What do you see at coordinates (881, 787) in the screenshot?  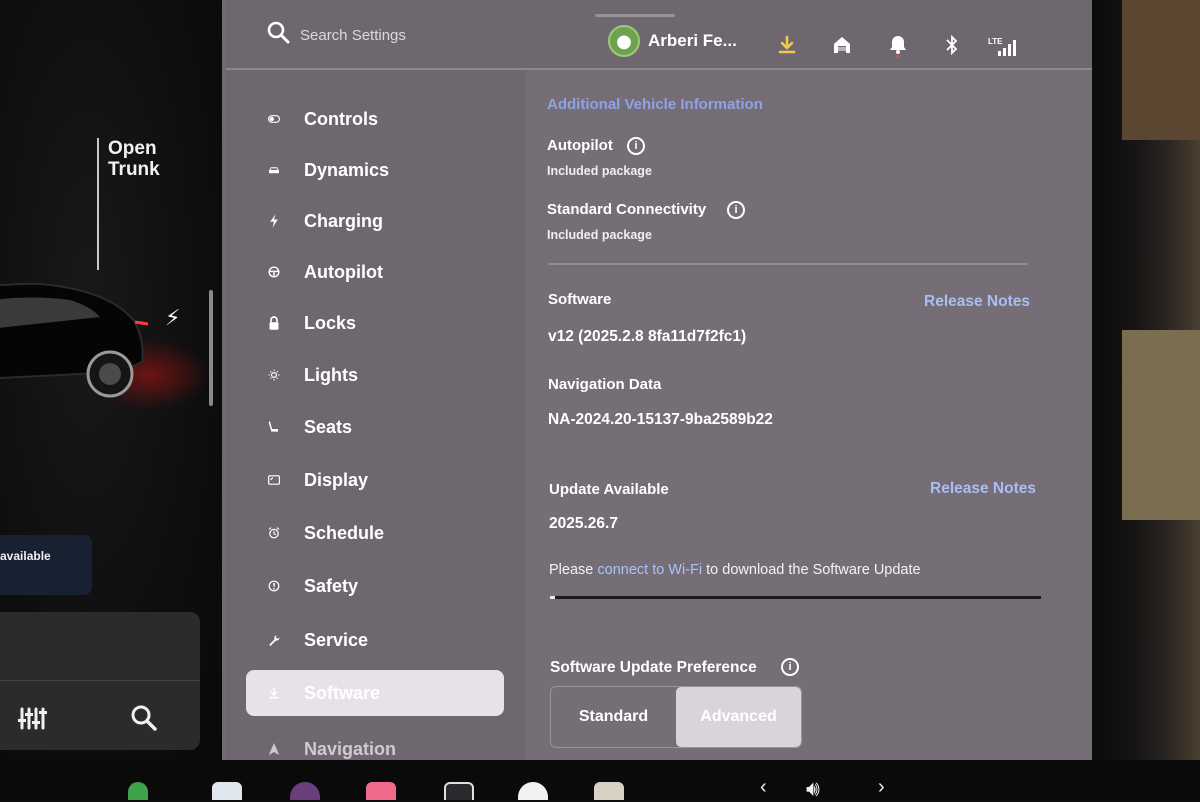 I see `volume-next-button: ›` at bounding box center [881, 787].